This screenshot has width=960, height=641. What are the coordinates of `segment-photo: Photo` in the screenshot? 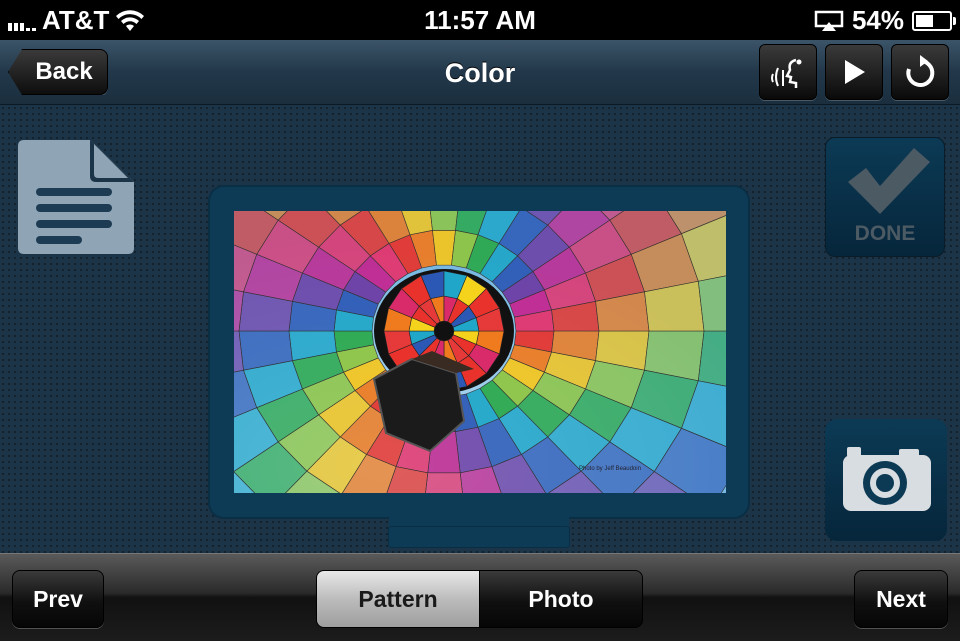 It's located at (561, 599).